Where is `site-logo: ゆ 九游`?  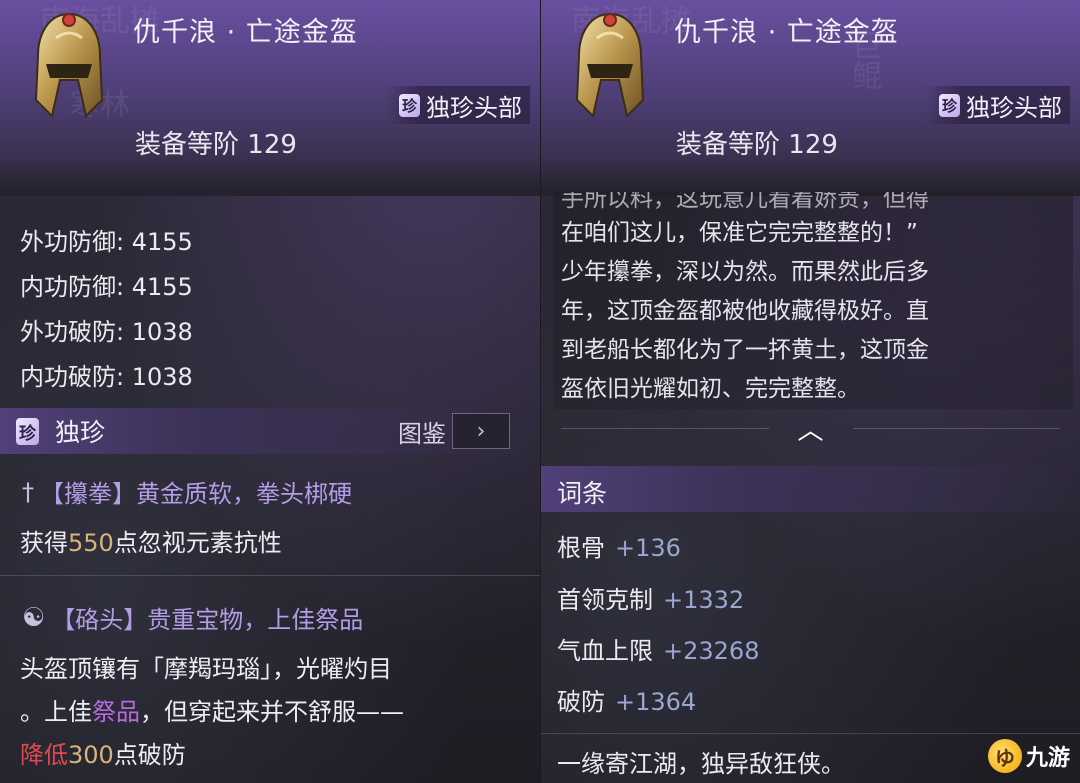
site-logo: ゆ 九游 is located at coordinates (1028, 756).